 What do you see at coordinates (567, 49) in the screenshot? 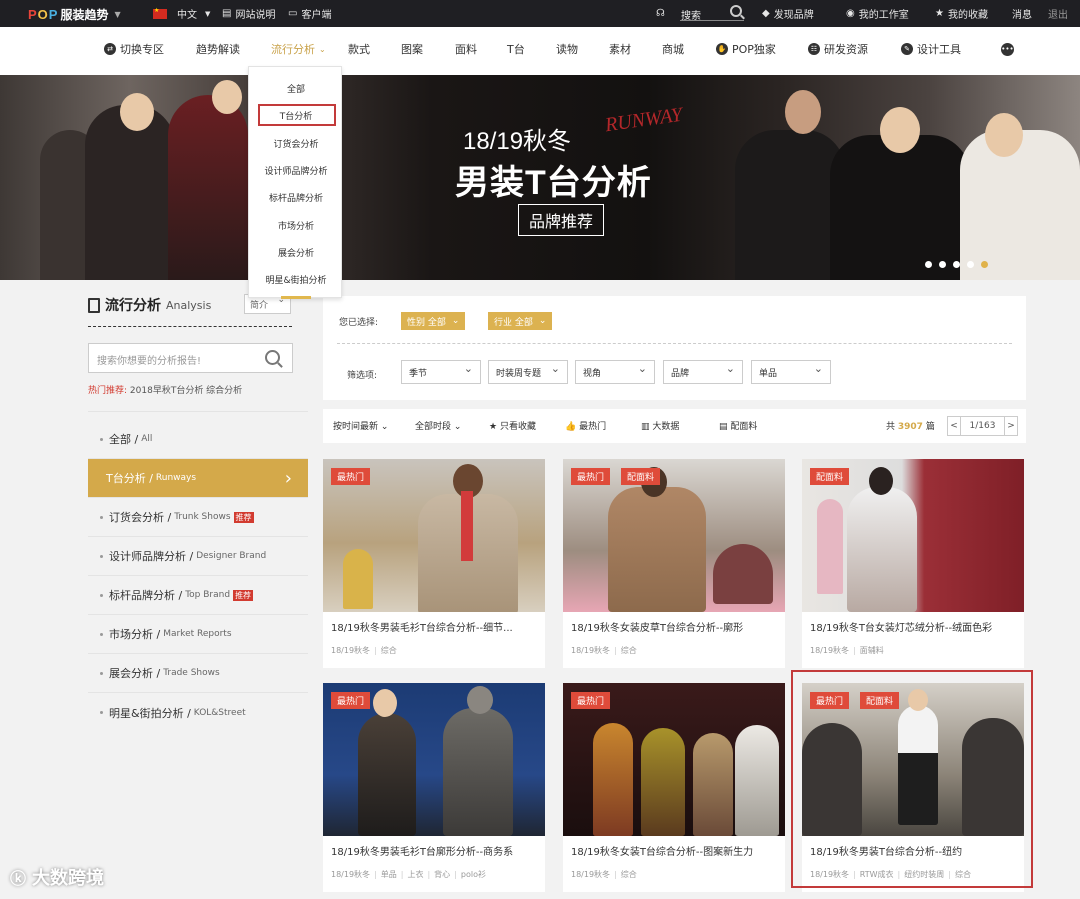
I see `nav-books: 读物` at bounding box center [567, 49].